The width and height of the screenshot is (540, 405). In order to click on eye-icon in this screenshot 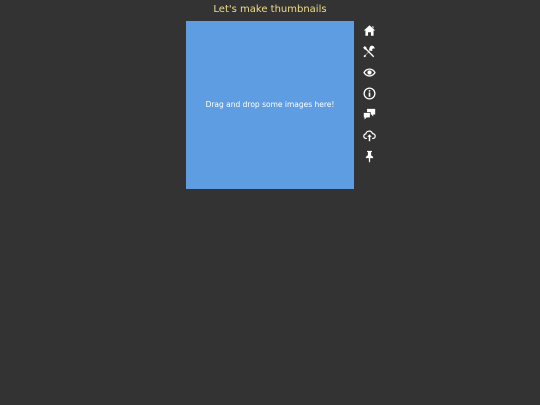, I will do `click(369, 72)`.